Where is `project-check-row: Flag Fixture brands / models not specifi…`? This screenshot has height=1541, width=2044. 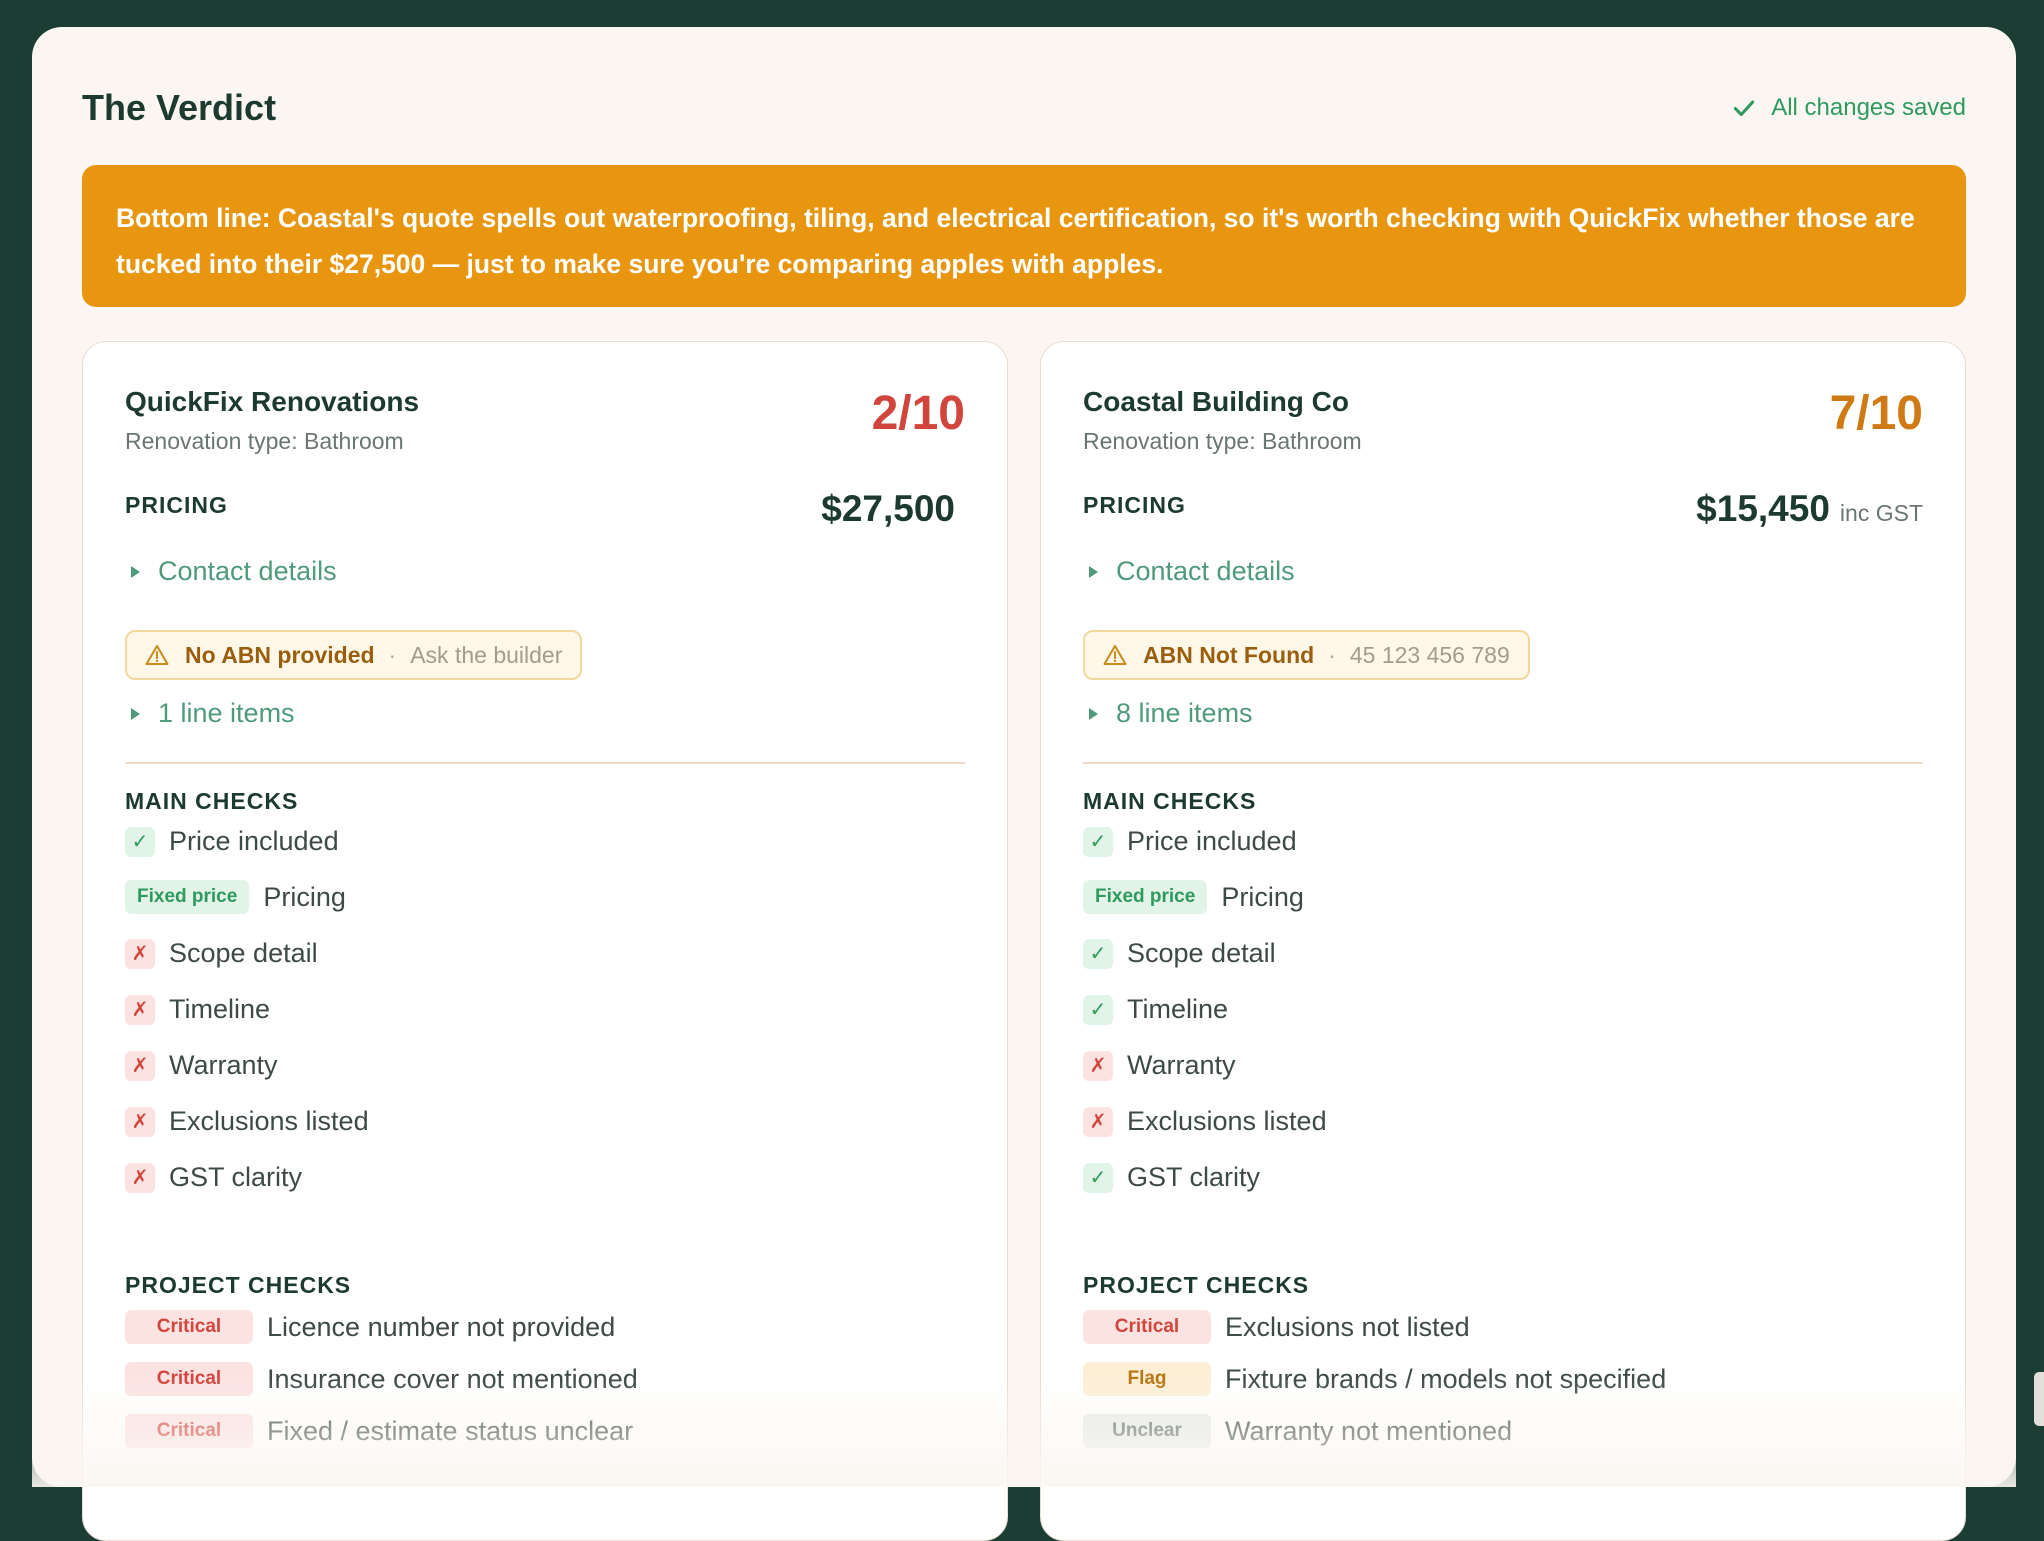
project-check-row: Flag Fixture brands / models not specifi… is located at coordinates (1374, 1379).